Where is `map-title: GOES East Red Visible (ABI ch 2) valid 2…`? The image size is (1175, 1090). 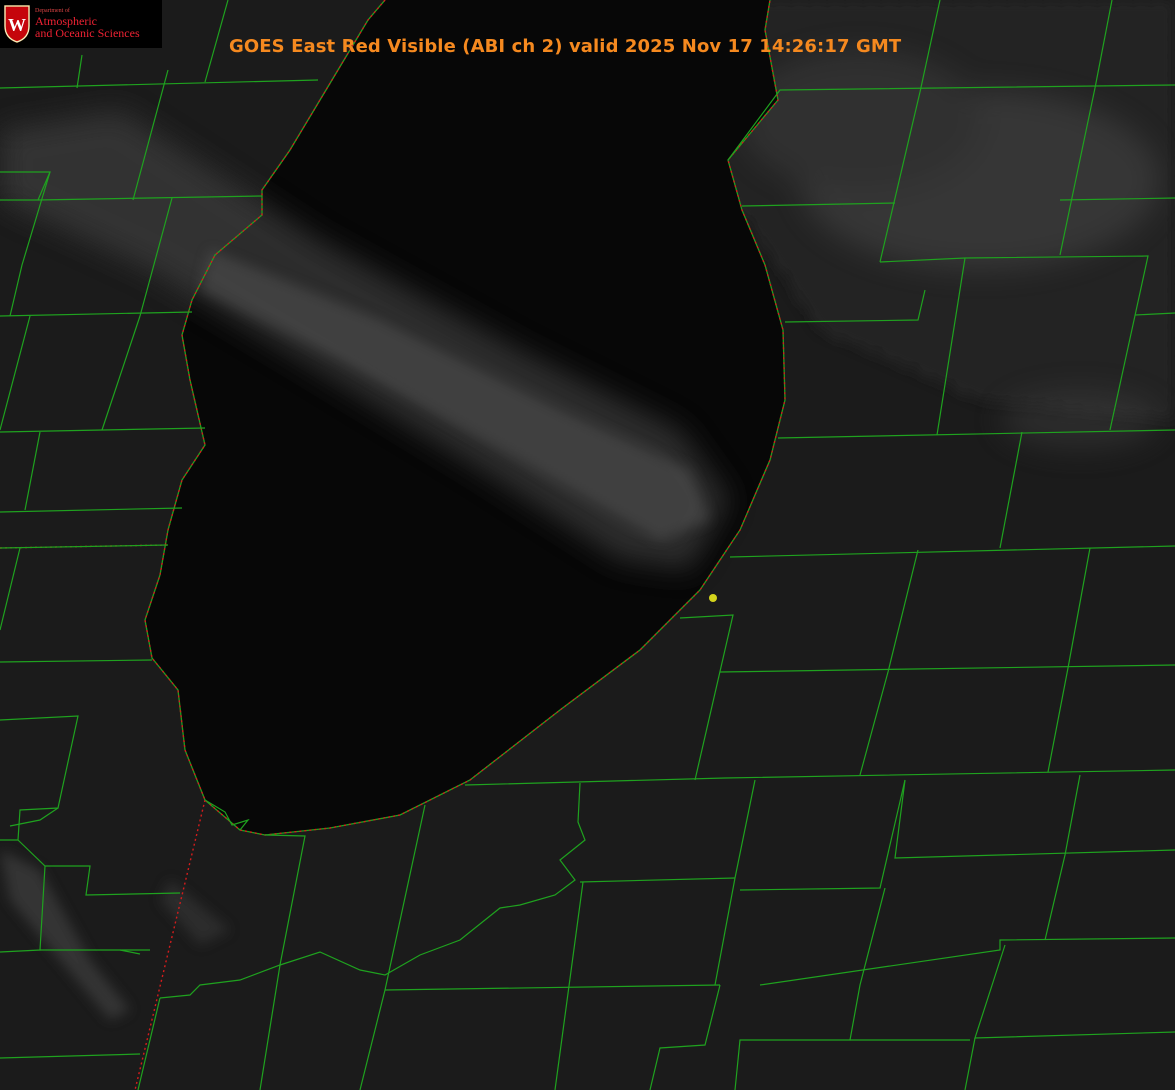 map-title: GOES East Red Visible (ABI ch 2) valid 2… is located at coordinates (565, 46).